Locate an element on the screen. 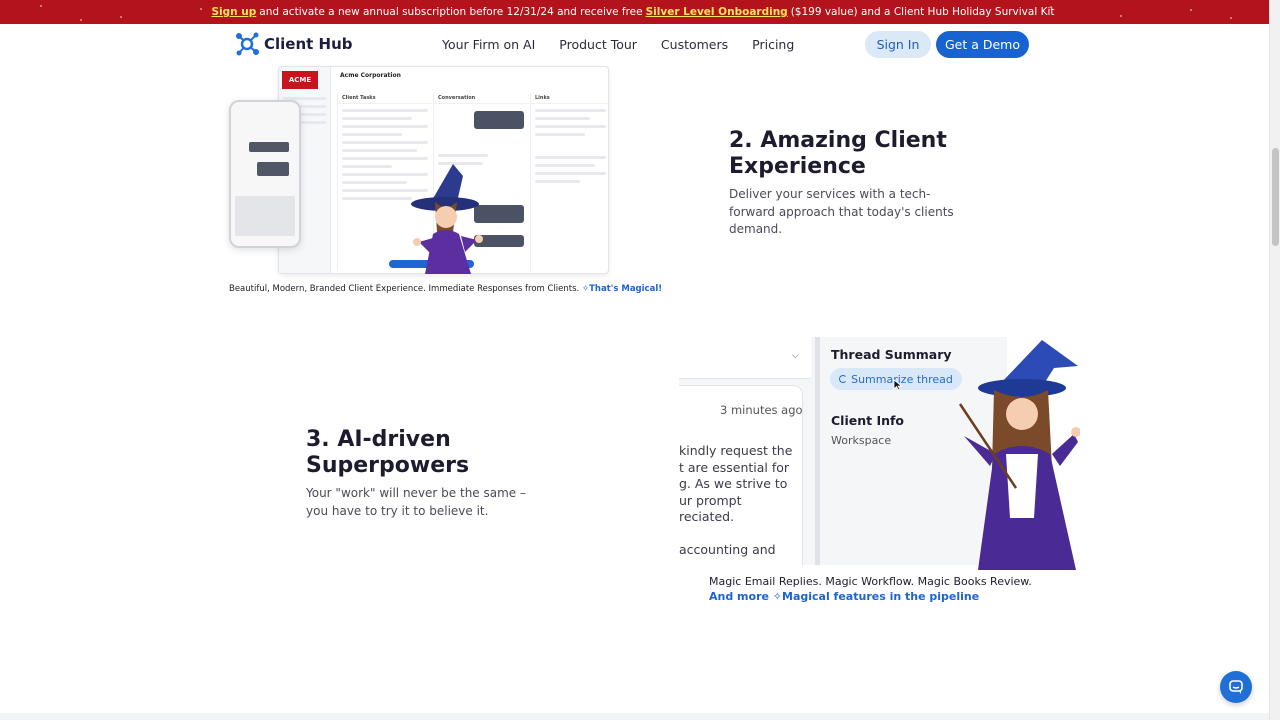  mockup-client-tasks: Client Tasks is located at coordinates (385, 98).